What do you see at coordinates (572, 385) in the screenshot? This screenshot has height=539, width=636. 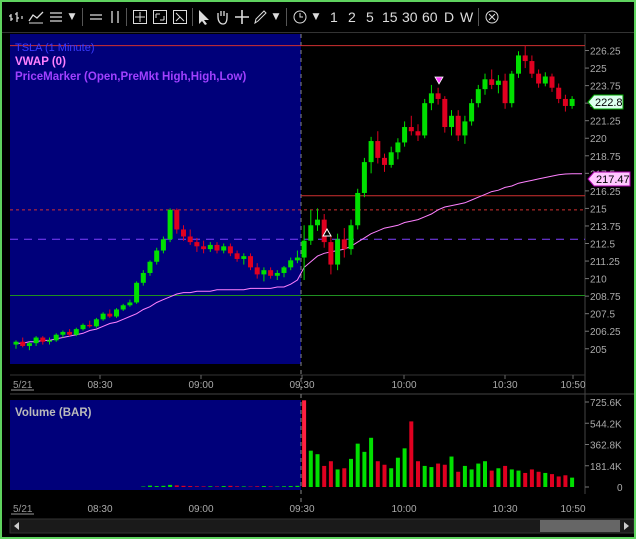 I see `time-label: 10:50` at bounding box center [572, 385].